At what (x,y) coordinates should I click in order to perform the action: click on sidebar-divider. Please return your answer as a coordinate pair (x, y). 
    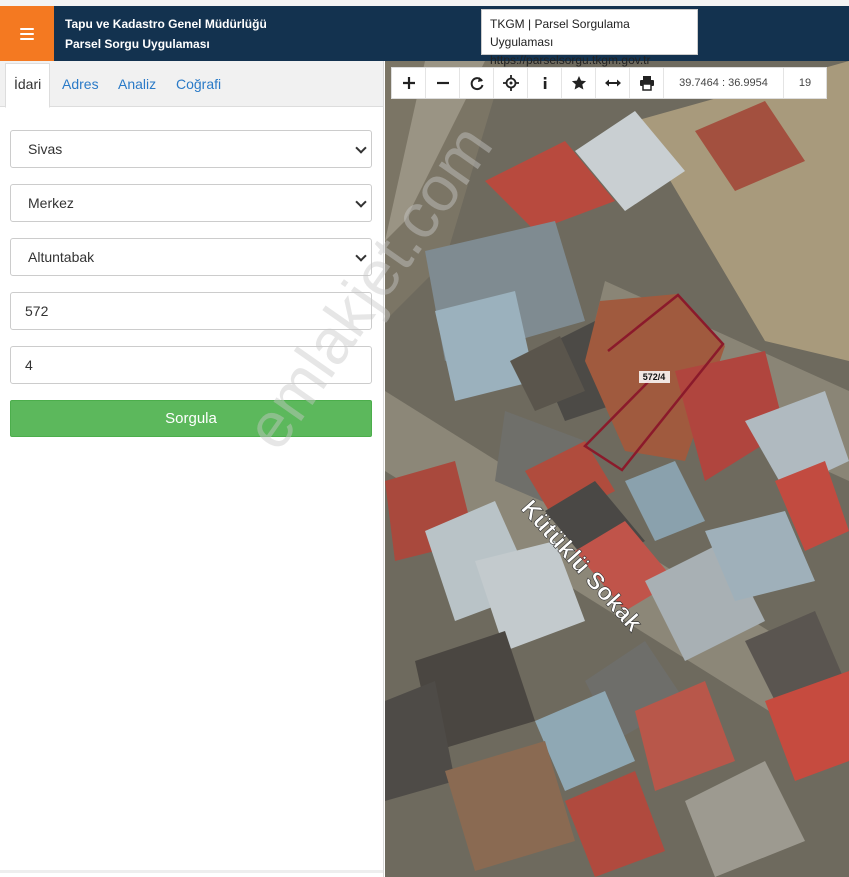
    Looking at the image, I should click on (191, 871).